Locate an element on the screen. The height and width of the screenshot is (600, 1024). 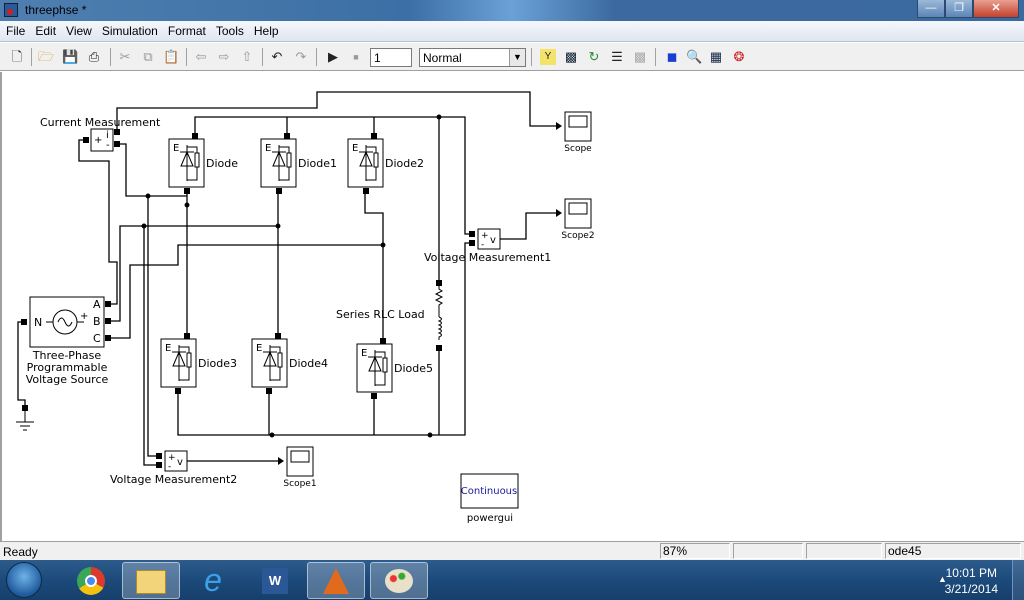
model-explorer-icon: 🔍 is located at coordinates (694, 57).